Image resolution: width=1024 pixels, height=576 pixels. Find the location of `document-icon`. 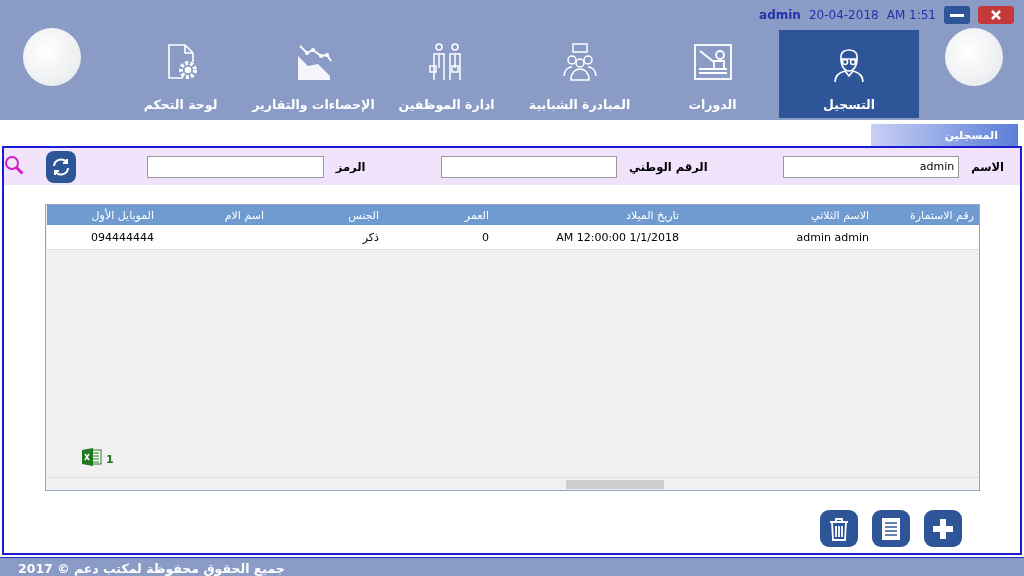

document-icon is located at coordinates (891, 528).